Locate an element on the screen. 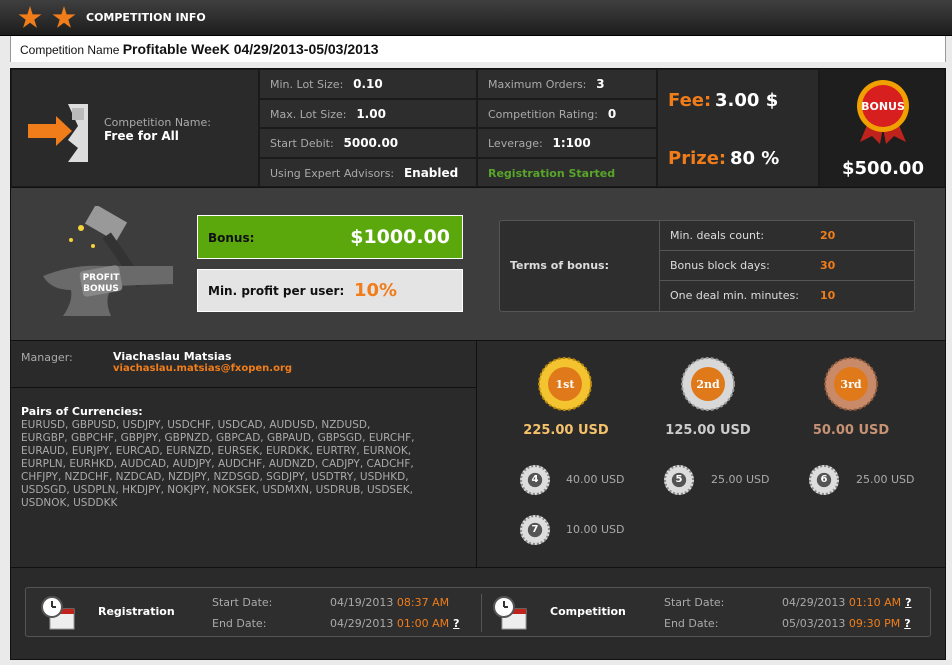 This screenshot has width=952, height=665. term-value: 30 is located at coordinates (828, 265).